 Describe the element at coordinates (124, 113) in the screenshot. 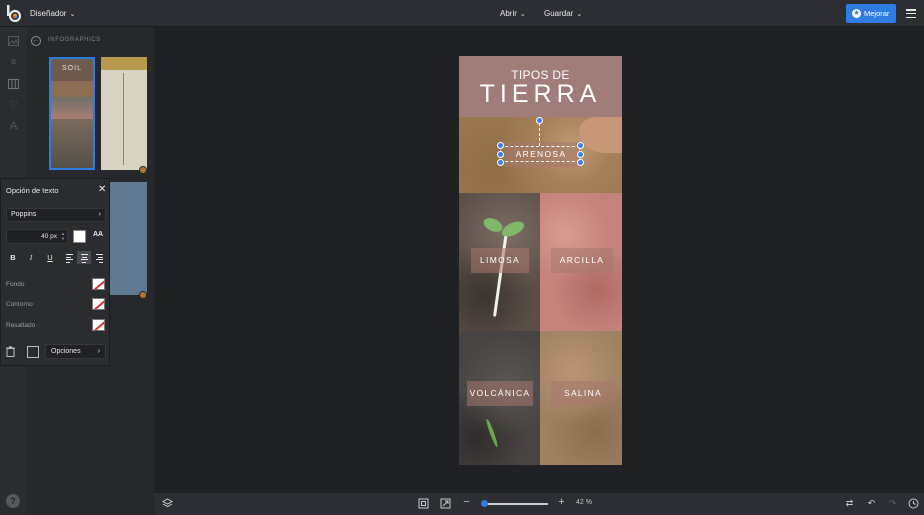

I see `template-thumbnail-timeline` at that location.